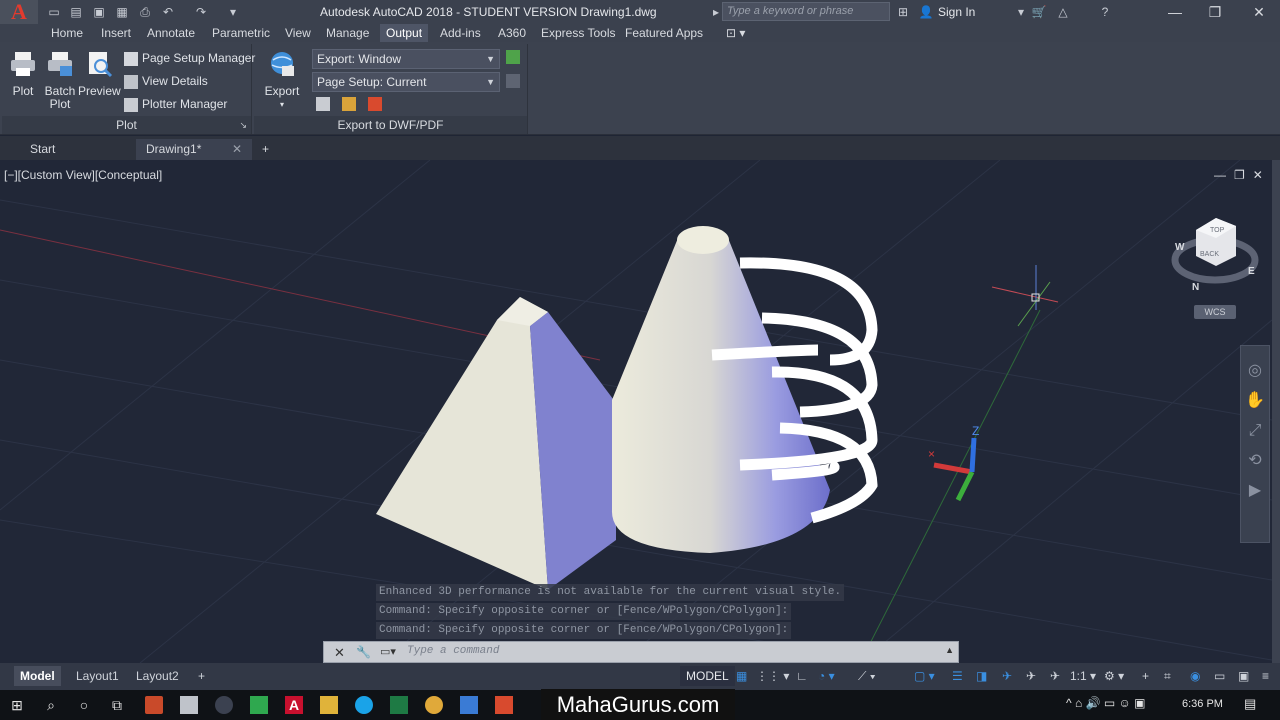 This screenshot has height=720, width=1280. Describe the element at coordinates (956, 12) in the screenshot. I see `sign-in-button: Sign In` at that location.